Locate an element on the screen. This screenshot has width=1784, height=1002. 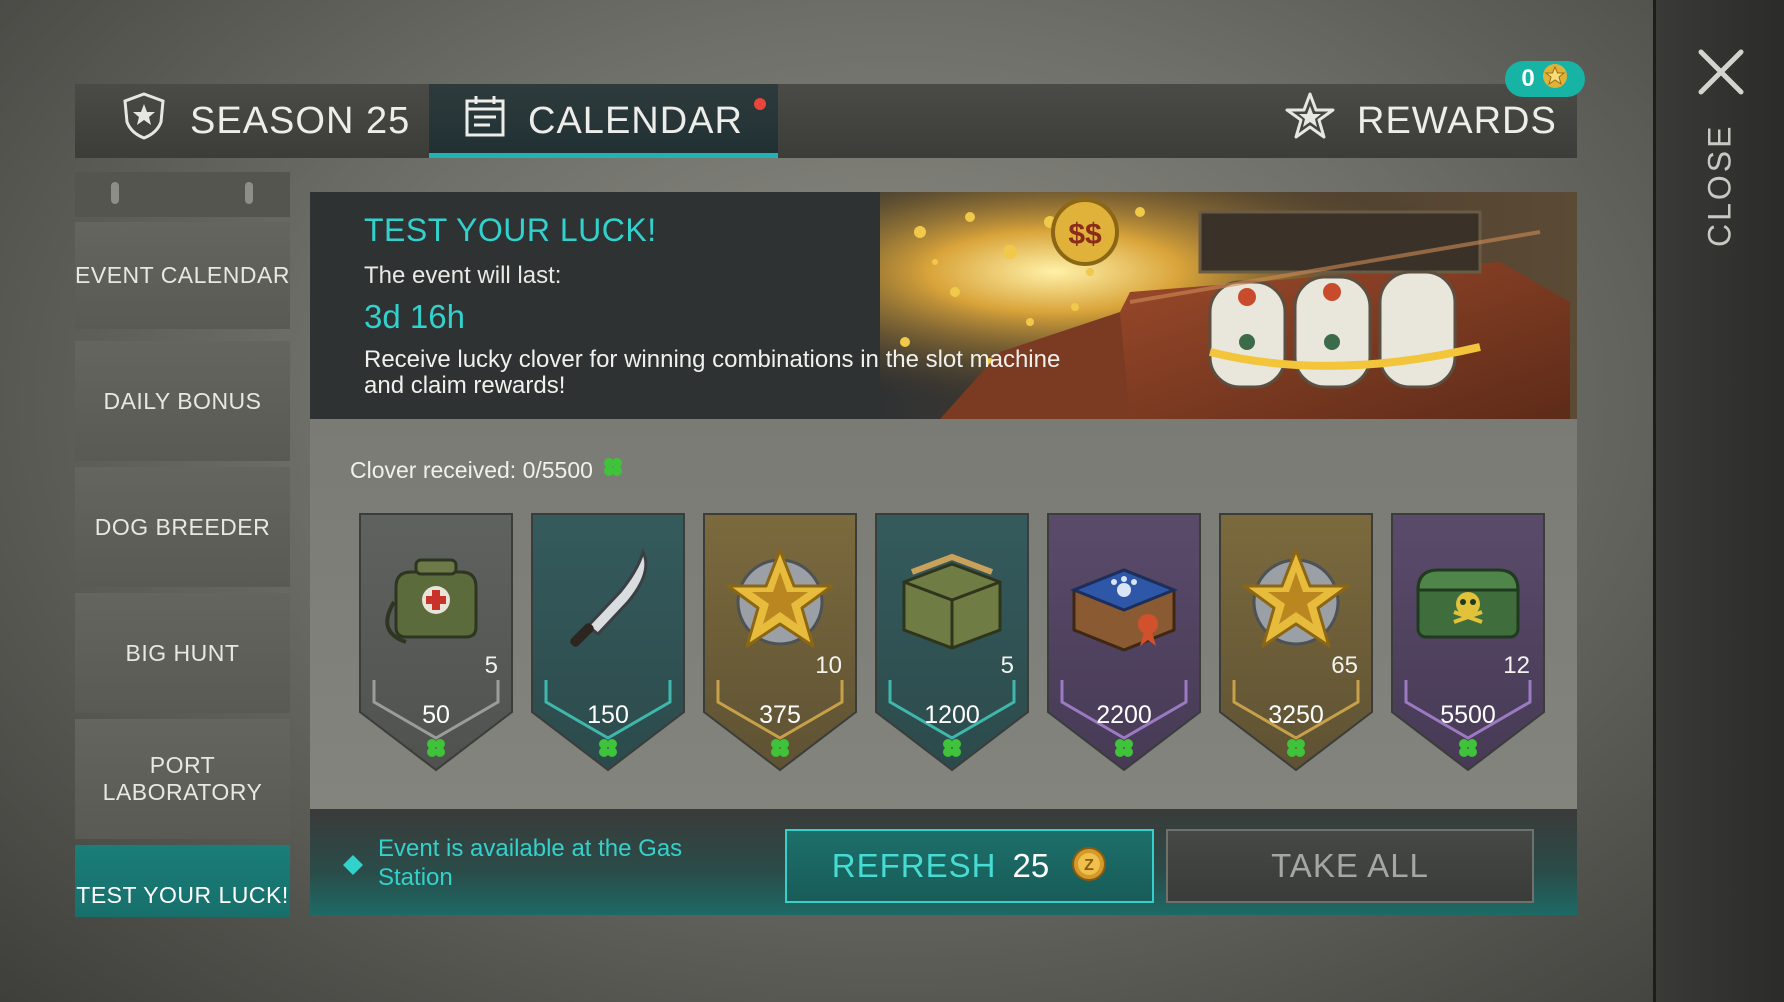
clover-progress-label: Clover received: 0/5500 is located at coordinates (471, 469).